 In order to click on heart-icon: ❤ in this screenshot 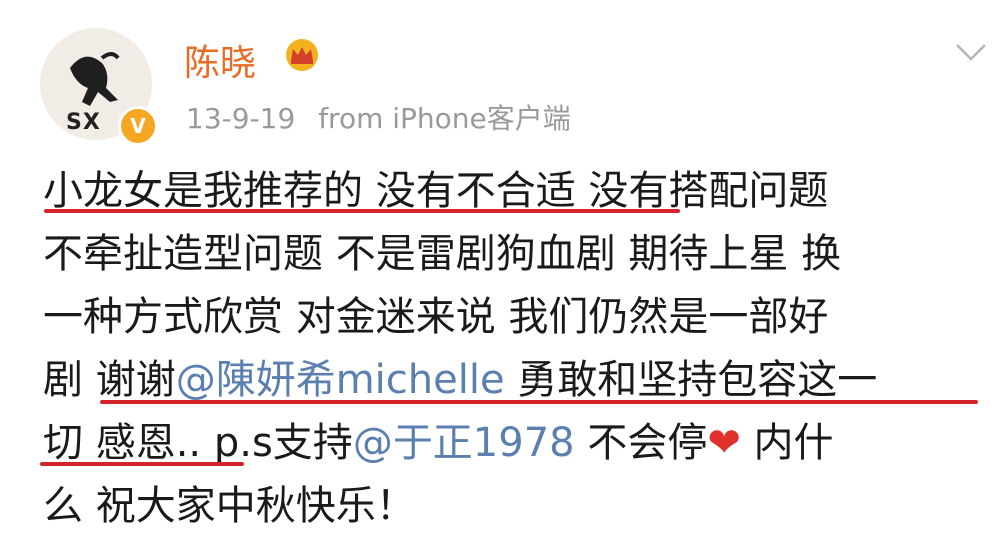, I will do `click(724, 443)`.